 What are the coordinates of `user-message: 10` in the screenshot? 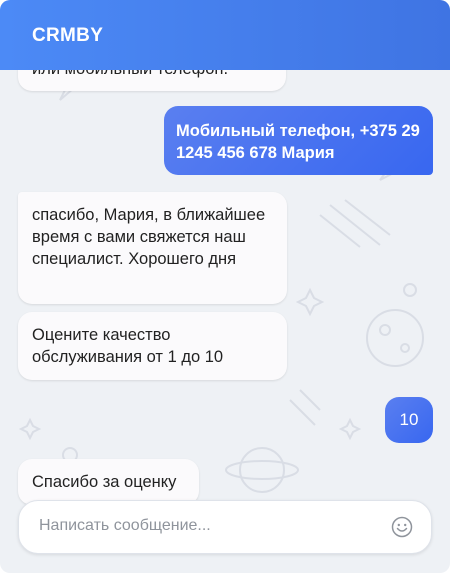 It's located at (409, 420).